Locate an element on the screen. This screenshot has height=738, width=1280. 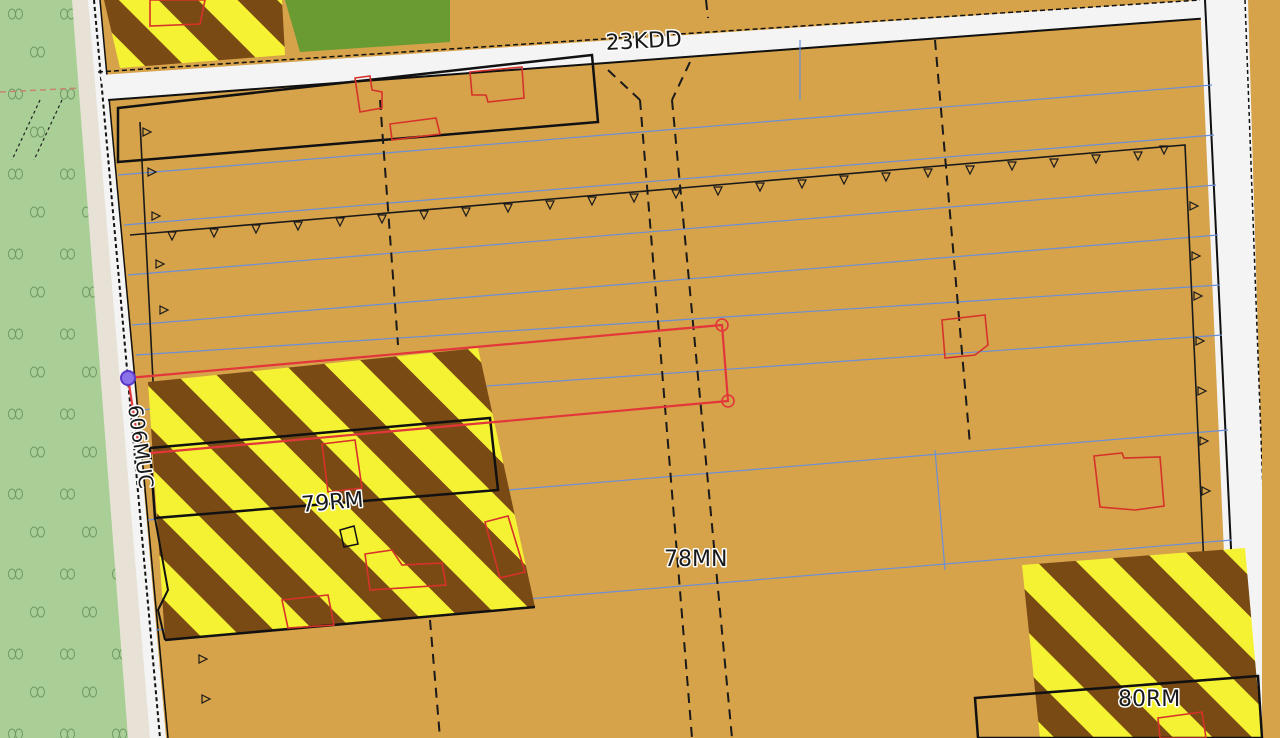
label-parcel-78mn: 78MN is located at coordinates (695, 559).